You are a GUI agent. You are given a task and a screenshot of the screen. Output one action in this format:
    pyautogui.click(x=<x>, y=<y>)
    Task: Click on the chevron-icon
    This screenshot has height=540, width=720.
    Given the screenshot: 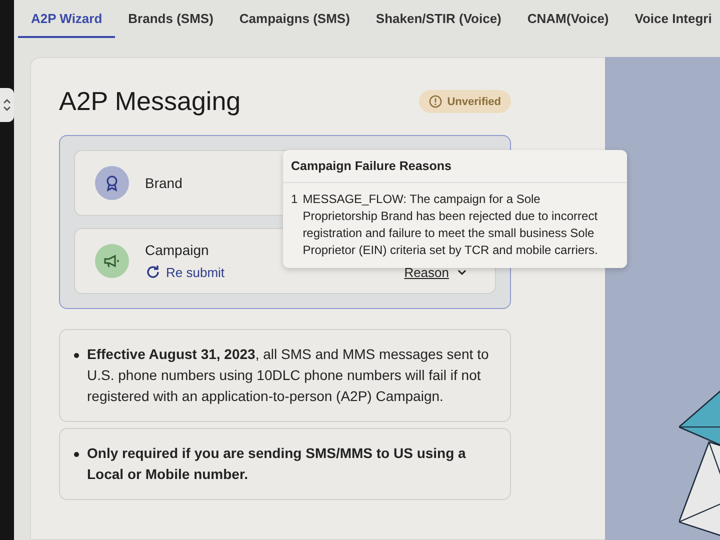 What is the action you would take?
    pyautogui.click(x=7, y=105)
    